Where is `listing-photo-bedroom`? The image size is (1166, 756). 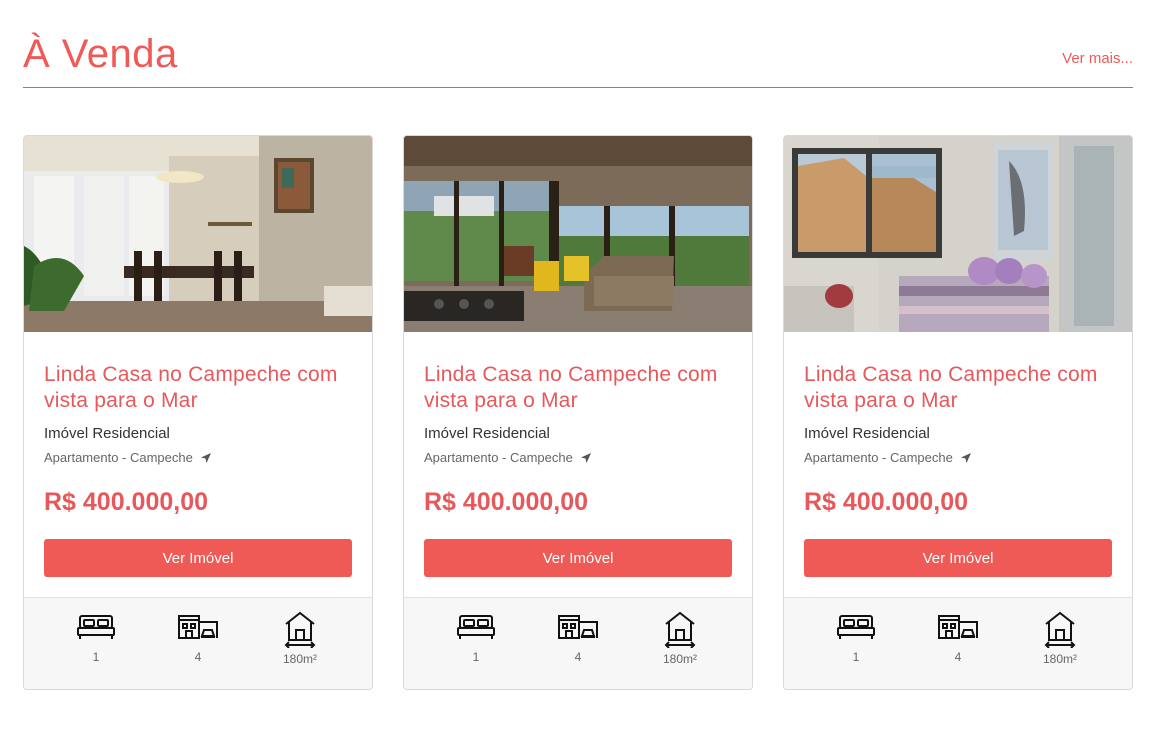 listing-photo-bedroom is located at coordinates (958, 234).